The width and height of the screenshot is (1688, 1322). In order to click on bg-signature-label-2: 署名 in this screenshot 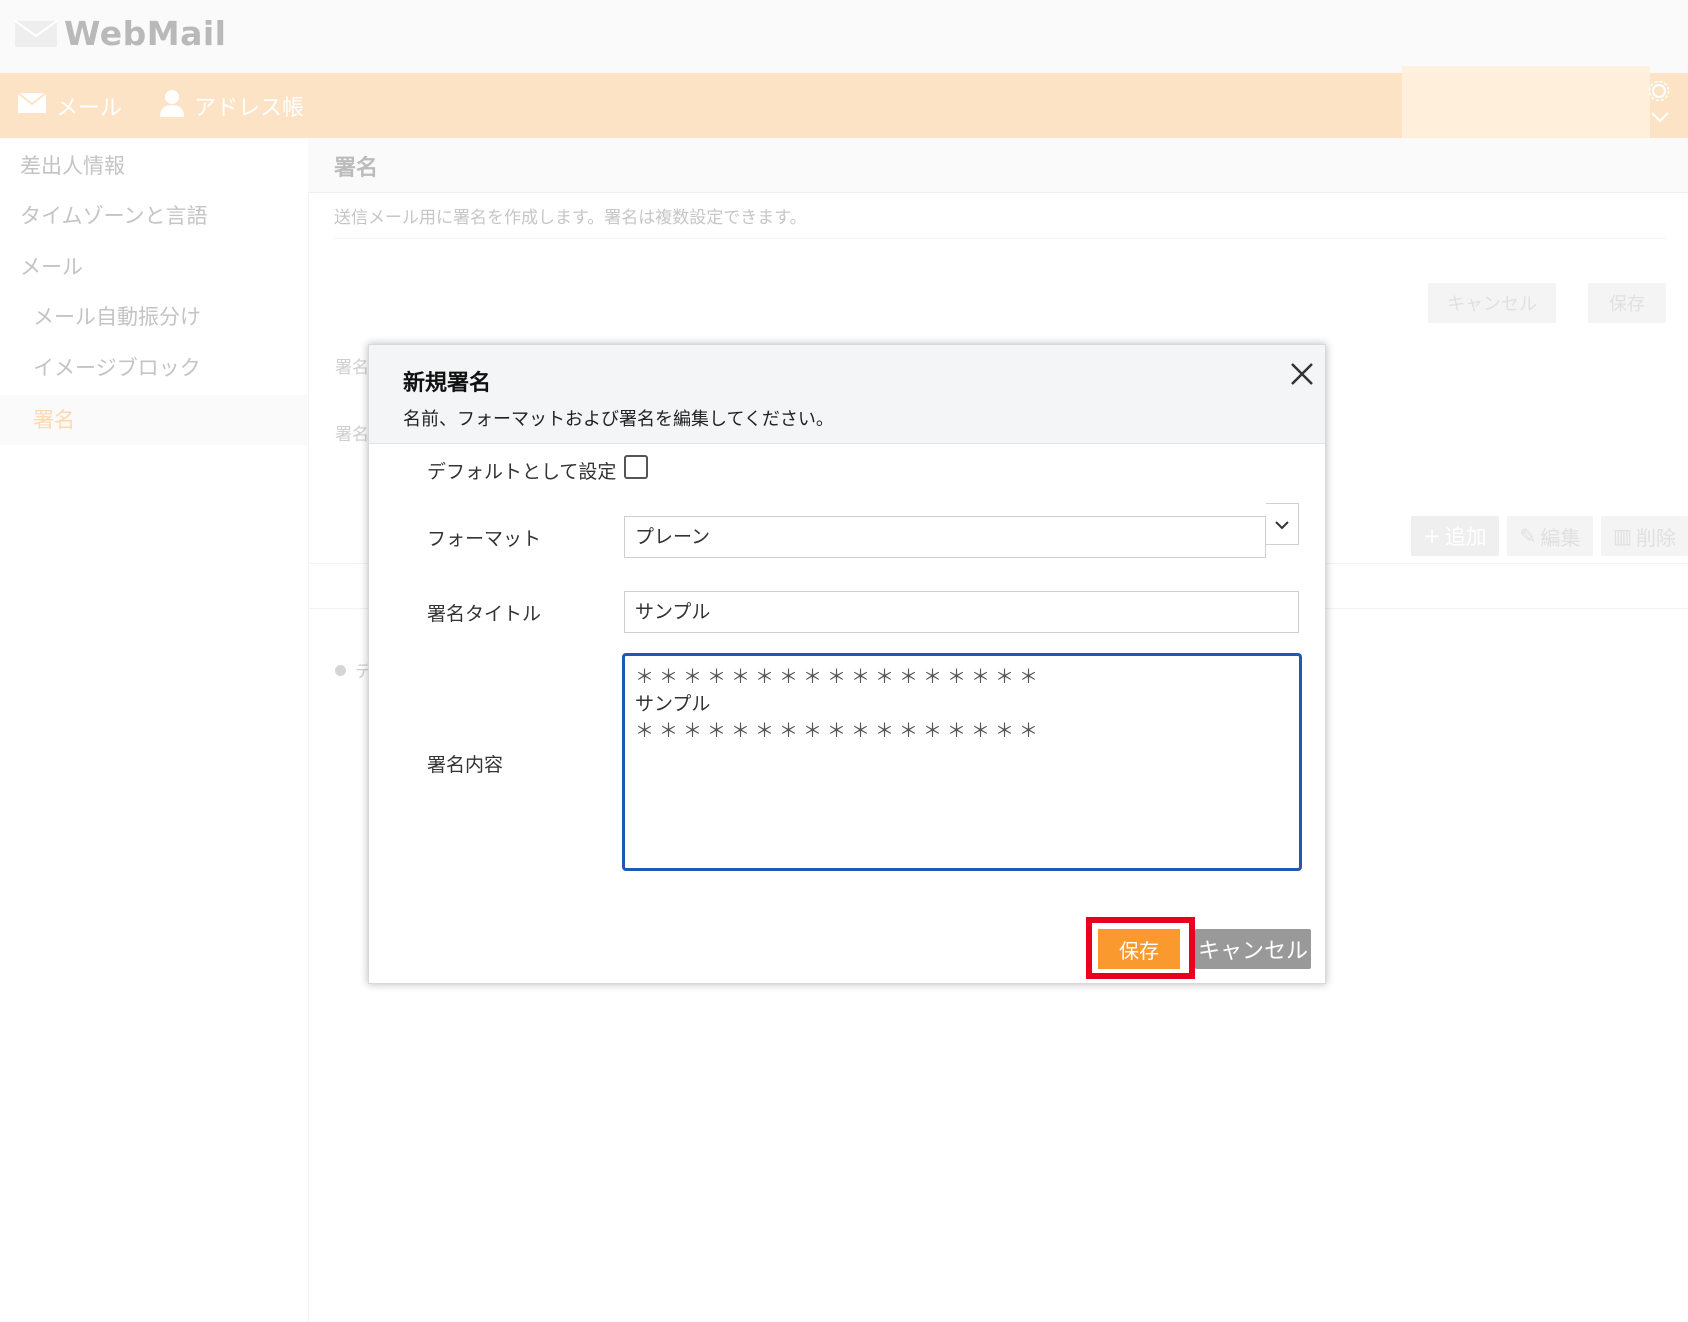, I will do `click(352, 435)`.